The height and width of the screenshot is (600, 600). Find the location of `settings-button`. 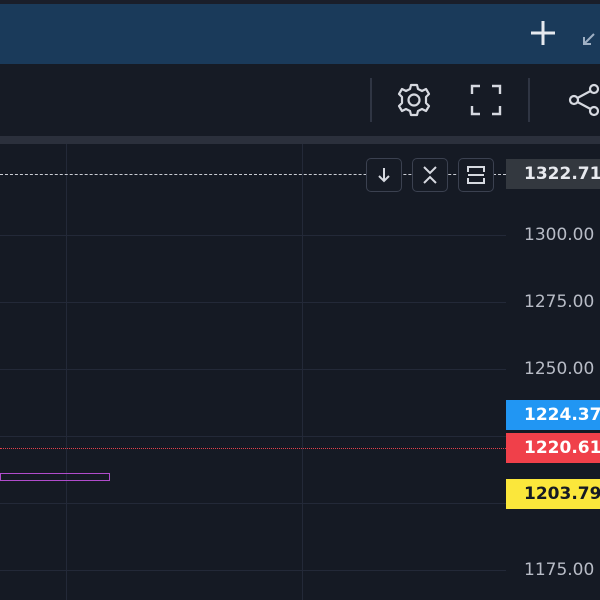

settings-button is located at coordinates (414, 100).